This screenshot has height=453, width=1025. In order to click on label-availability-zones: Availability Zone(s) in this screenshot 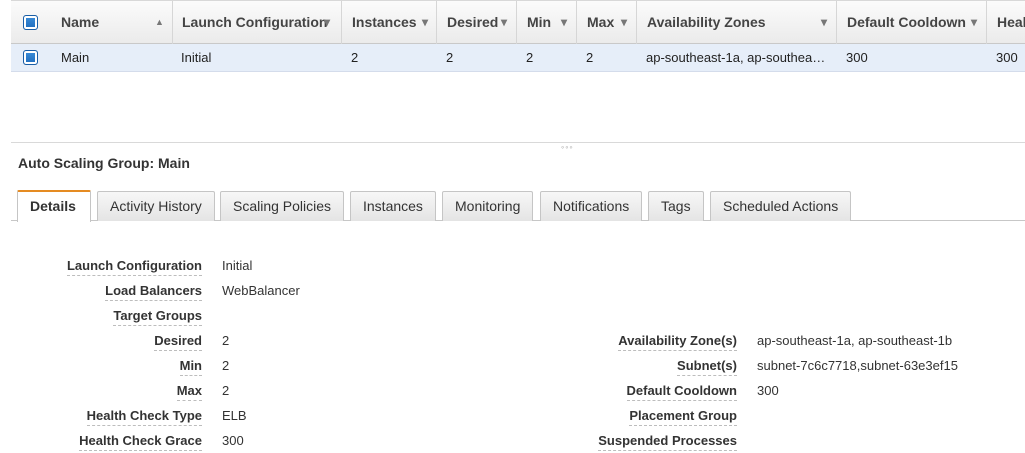, I will do `click(677, 342)`.